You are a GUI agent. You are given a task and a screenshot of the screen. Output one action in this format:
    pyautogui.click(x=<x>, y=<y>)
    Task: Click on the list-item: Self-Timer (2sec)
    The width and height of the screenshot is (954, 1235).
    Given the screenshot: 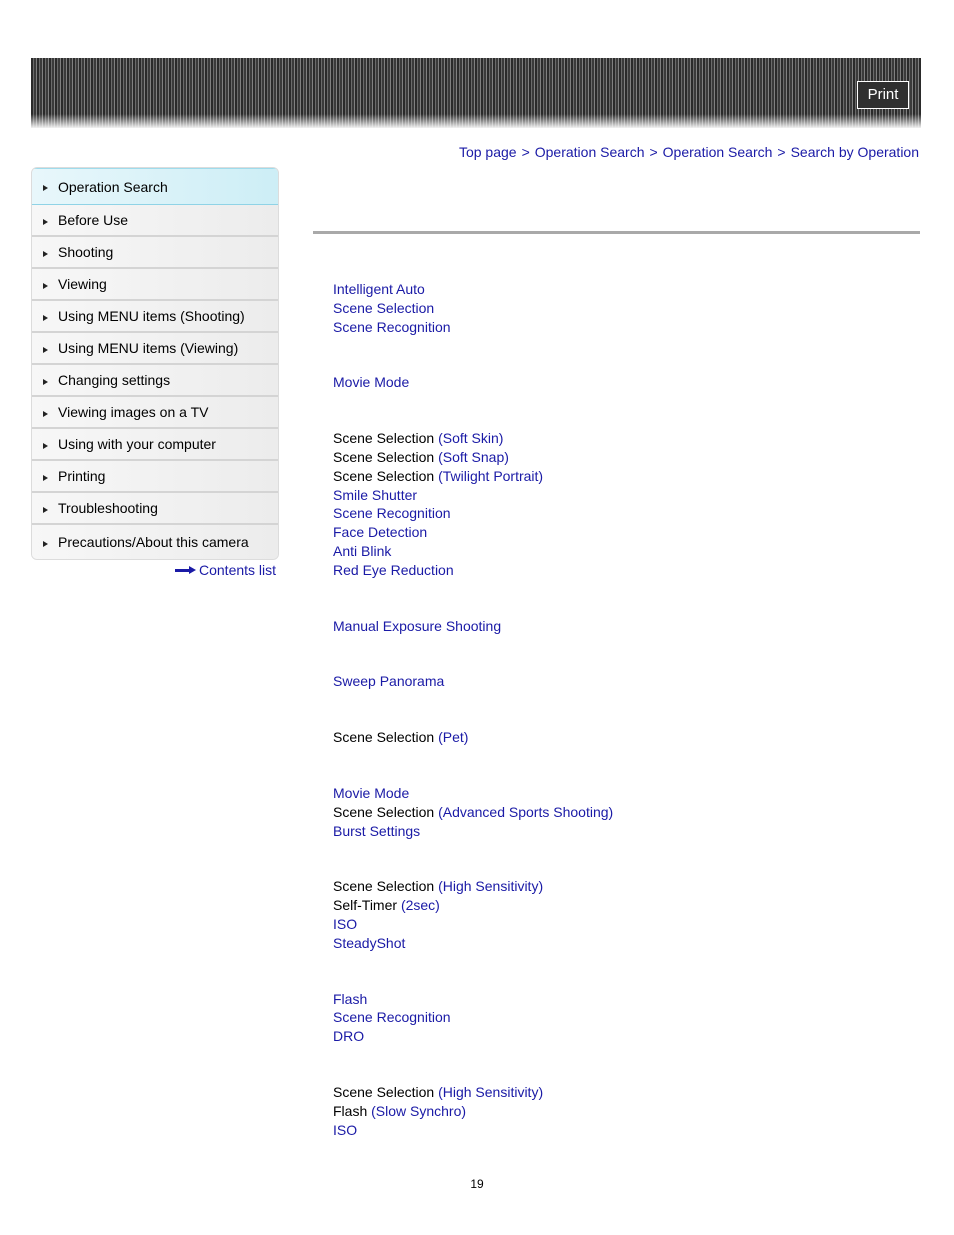 What is the action you would take?
    pyautogui.click(x=623, y=905)
    